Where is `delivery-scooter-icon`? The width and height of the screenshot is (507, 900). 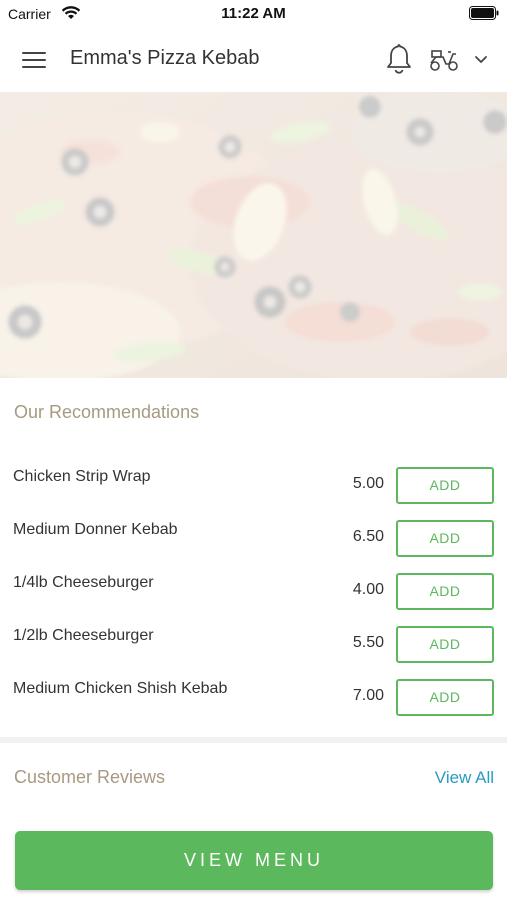
delivery-scooter-icon is located at coordinates (444, 60).